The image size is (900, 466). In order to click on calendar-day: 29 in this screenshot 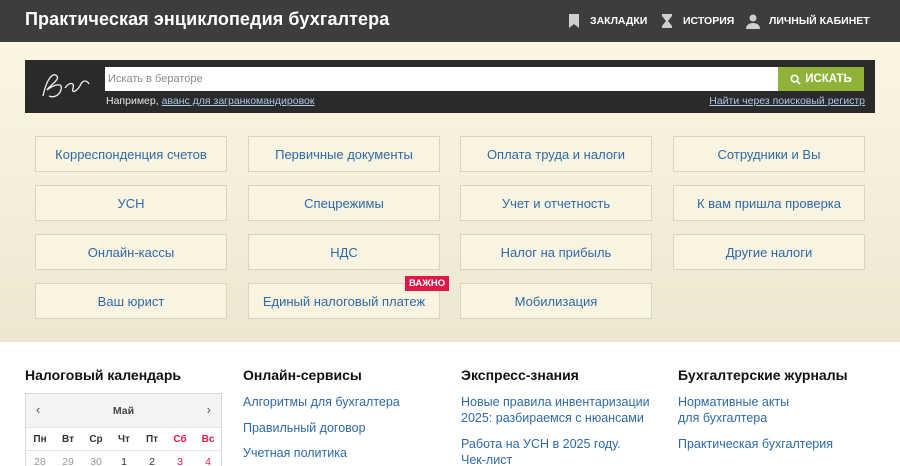, I will do `click(68, 461)`.